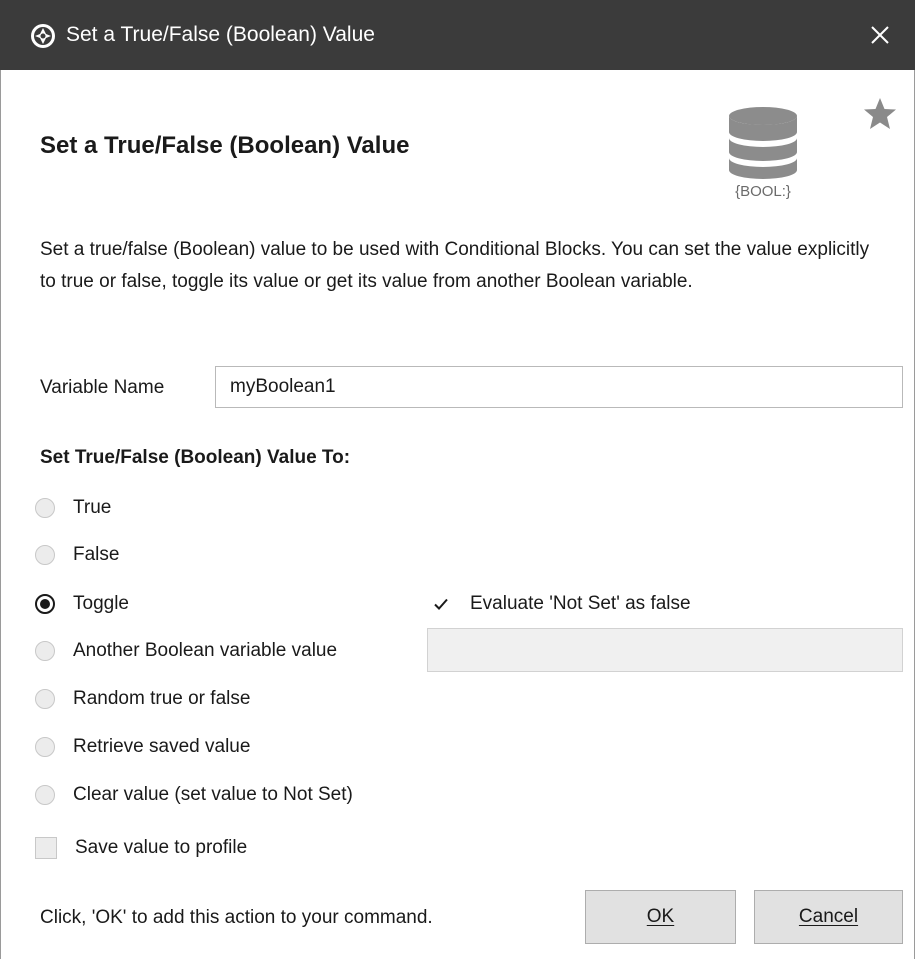  I want to click on ok-button: OK, so click(660, 917).